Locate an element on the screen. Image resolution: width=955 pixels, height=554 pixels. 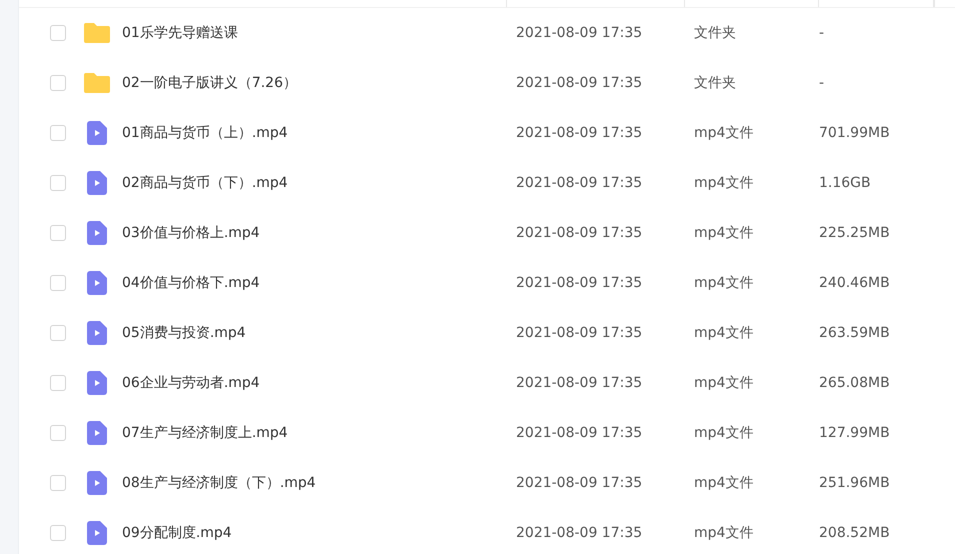
file-size: 225.25MB is located at coordinates (855, 233).